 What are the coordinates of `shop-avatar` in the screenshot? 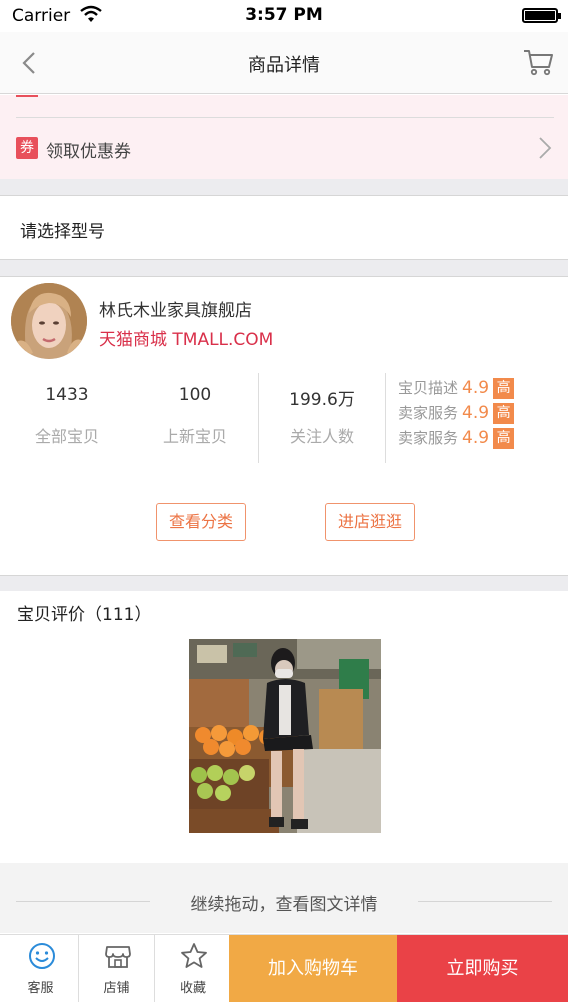 It's located at (49, 321).